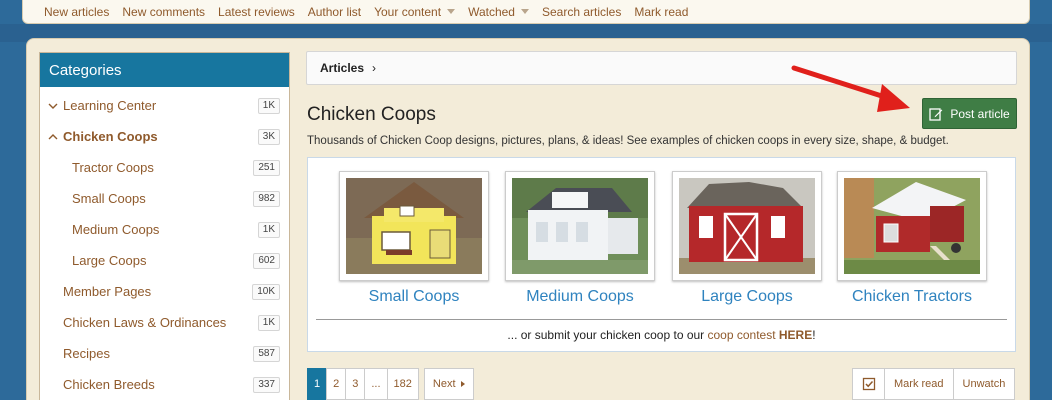  I want to click on coop-contest-link: coop contest, so click(742, 335).